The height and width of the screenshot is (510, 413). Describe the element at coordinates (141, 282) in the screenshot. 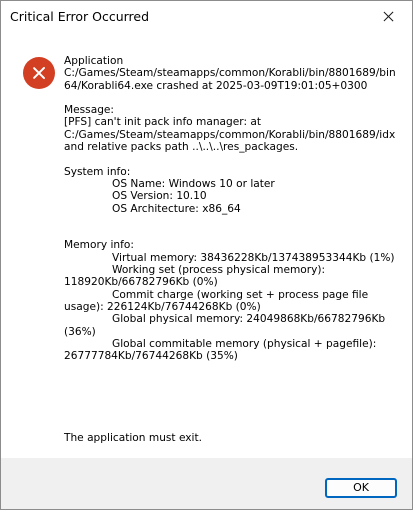

I see `memory-line: 118920Kb/66782796Kb (0%)` at that location.